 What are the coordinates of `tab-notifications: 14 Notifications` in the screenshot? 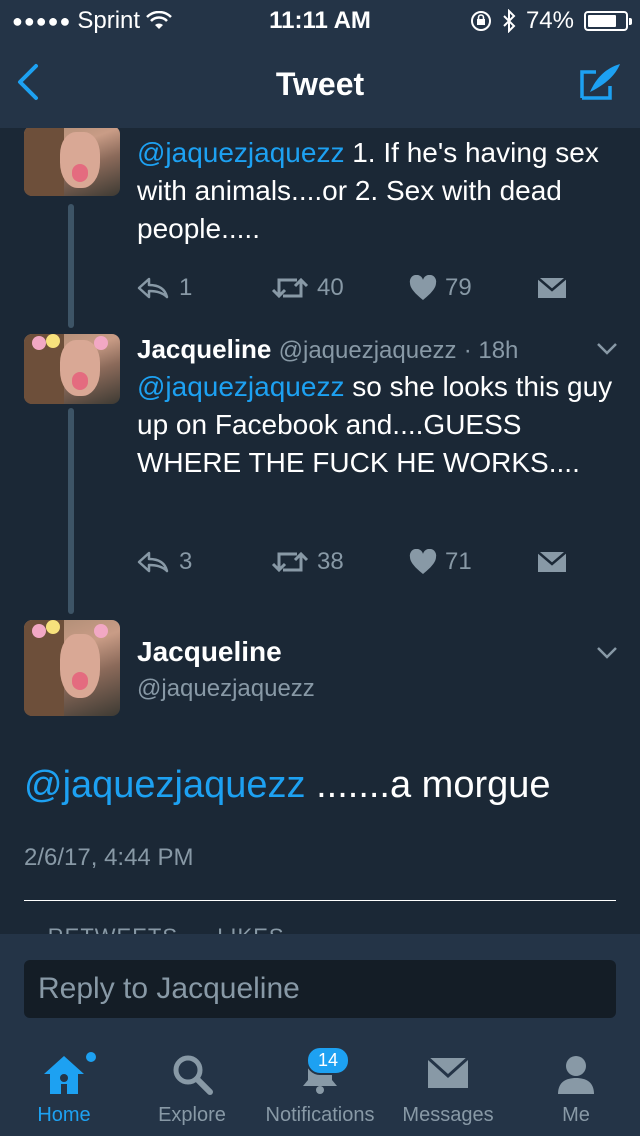 It's located at (320, 1085).